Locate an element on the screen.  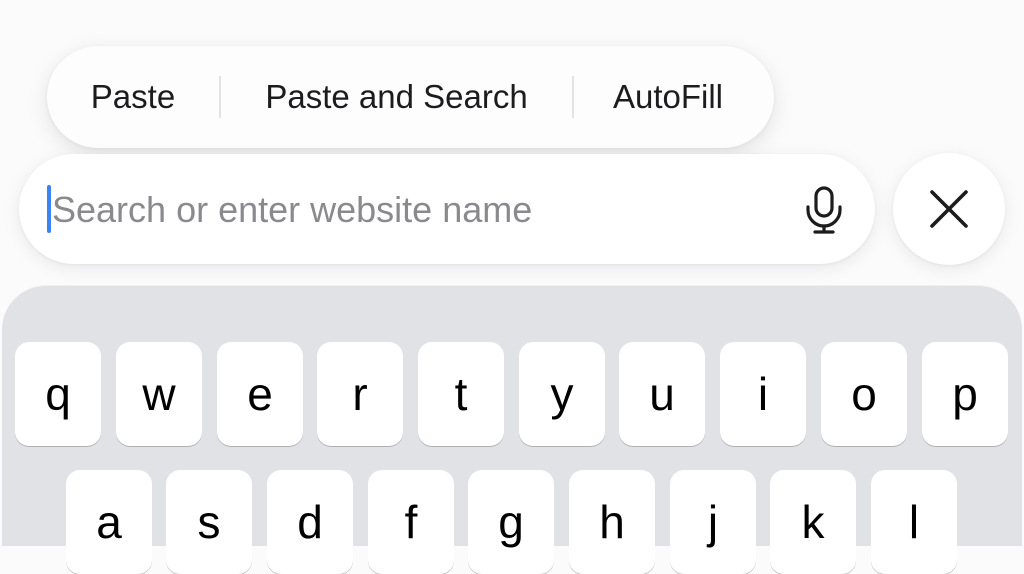
key-g: g is located at coordinates (511, 522).